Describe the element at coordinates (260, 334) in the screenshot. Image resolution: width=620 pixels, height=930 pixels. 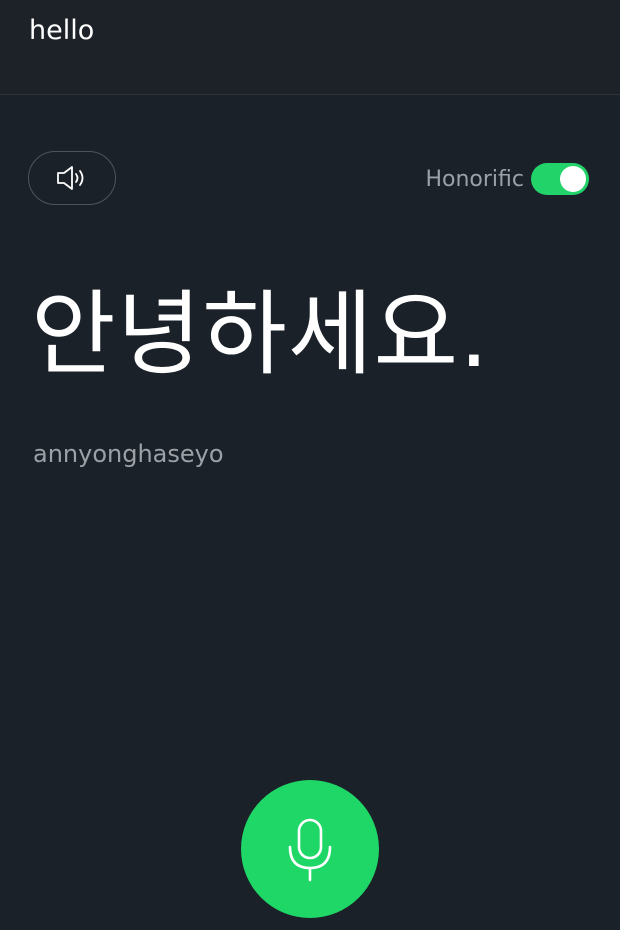
I see `translation-text: 안녕하세요.` at that location.